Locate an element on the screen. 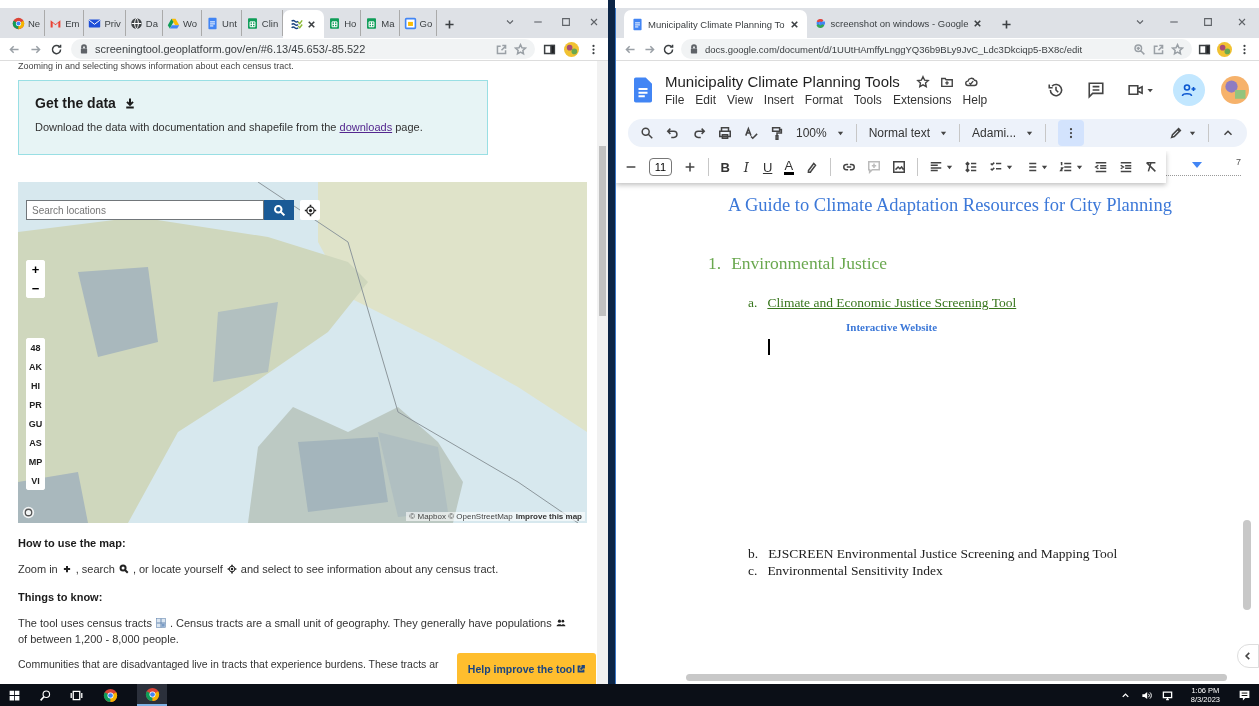  undo-icon is located at coordinates (673, 133).